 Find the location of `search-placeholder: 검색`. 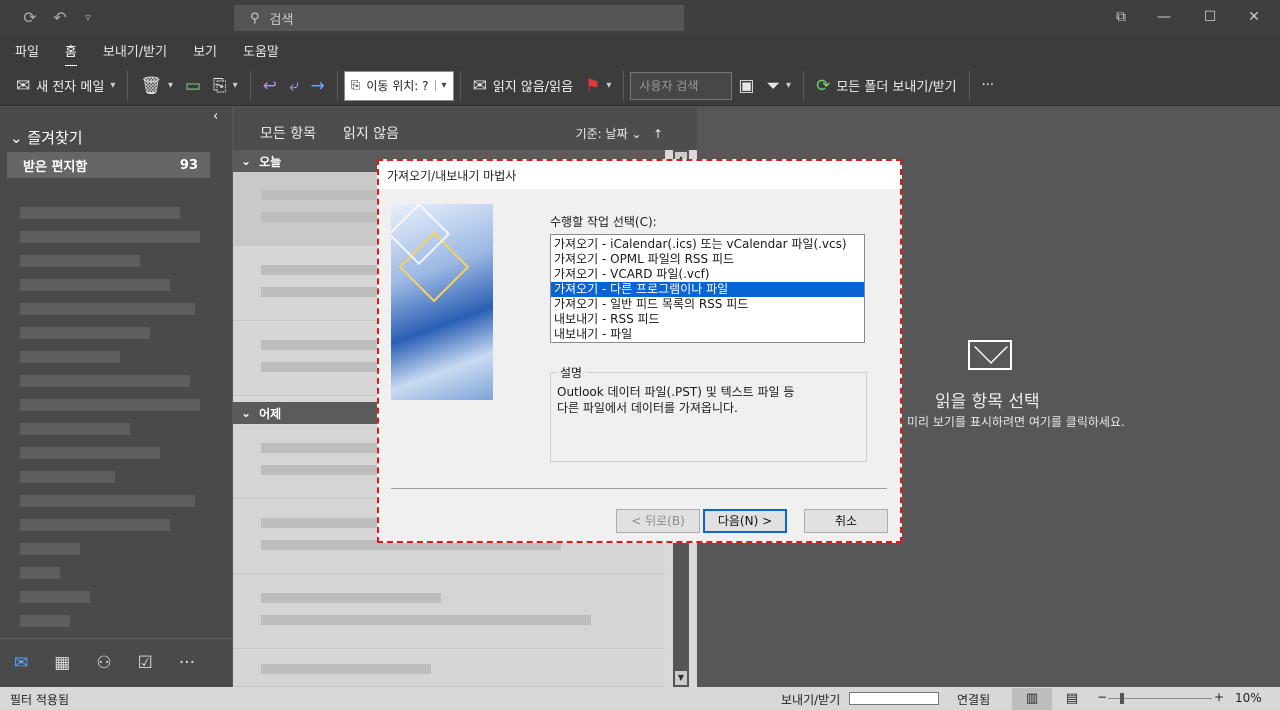

search-placeholder: 검색 is located at coordinates (281, 20).